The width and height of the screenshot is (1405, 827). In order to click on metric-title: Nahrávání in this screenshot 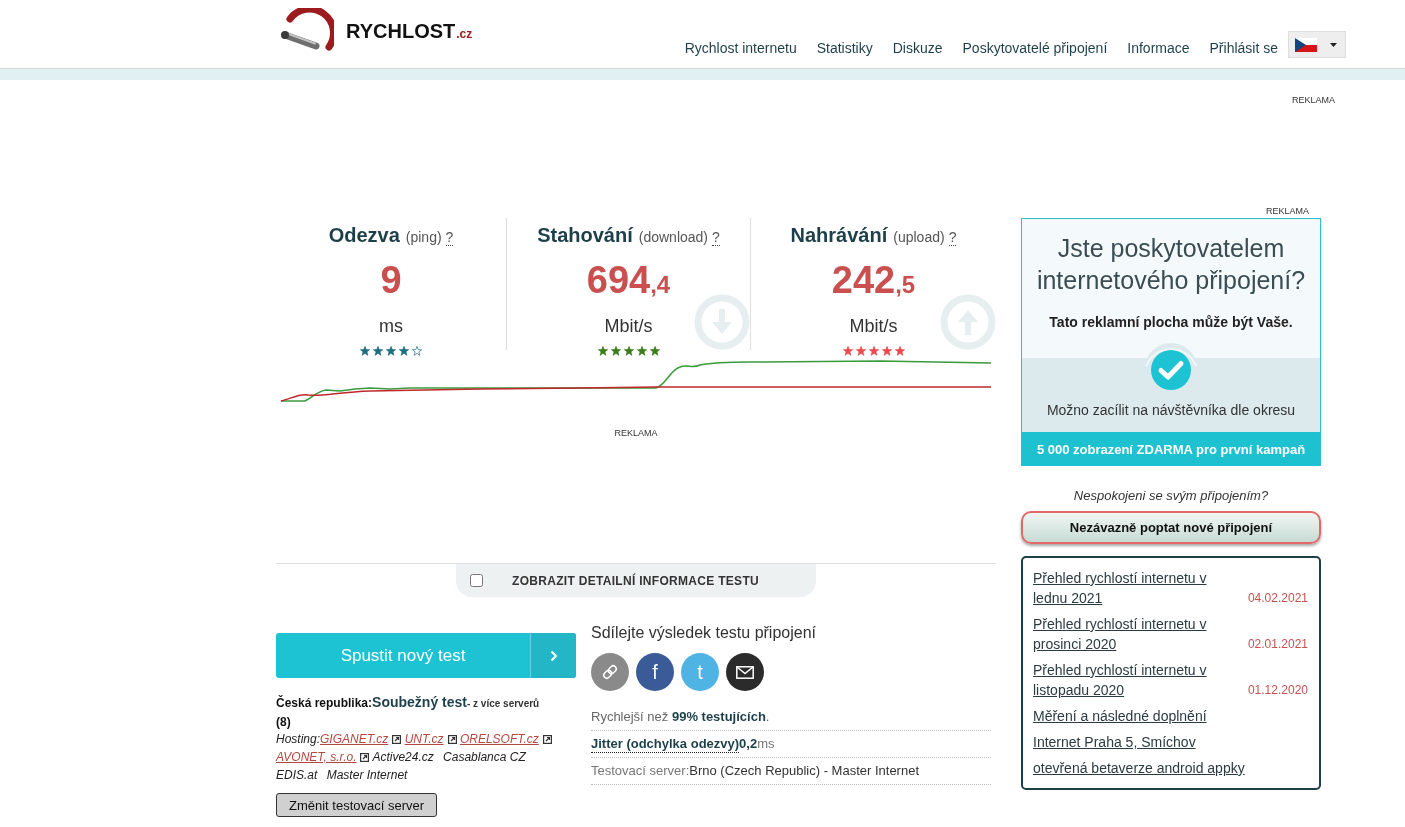, I will do `click(839, 235)`.